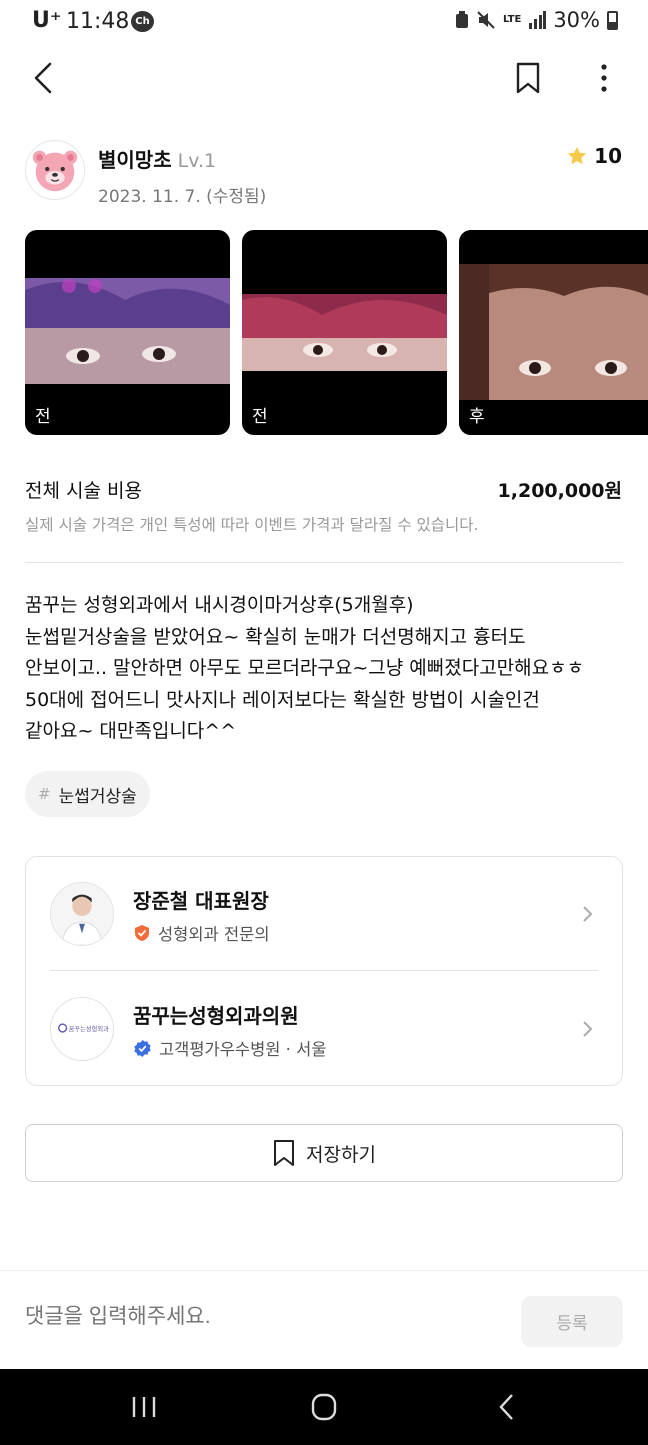 The height and width of the screenshot is (1445, 648). Describe the element at coordinates (324, 78) in the screenshot. I see `top-nav` at that location.